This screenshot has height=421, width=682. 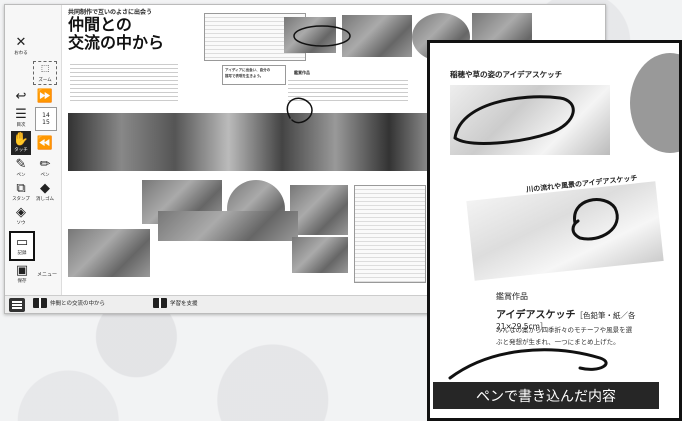 I want to click on undo-icon: ↩, so click(x=21, y=96).